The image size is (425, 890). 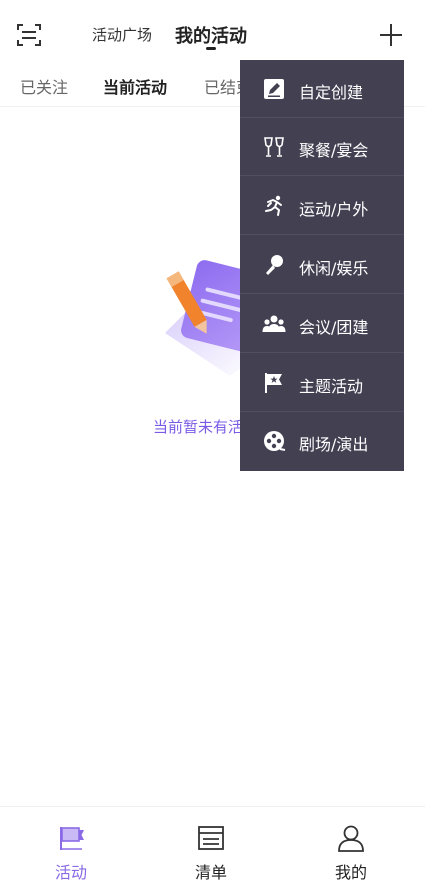 I want to click on menu-item-sports: 运动/户外, so click(x=322, y=206).